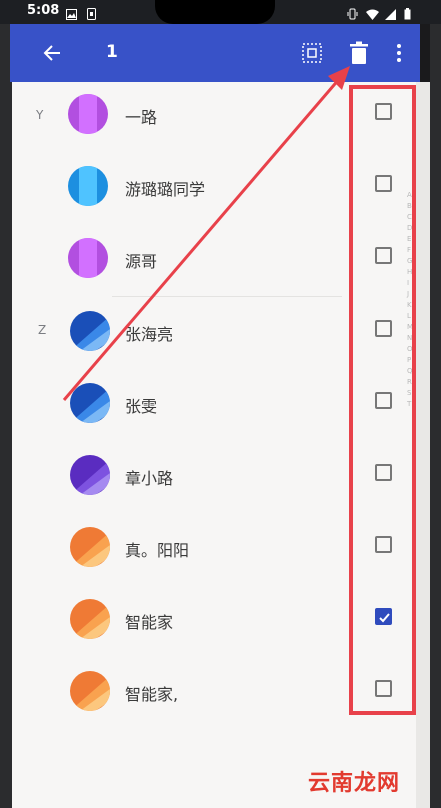  I want to click on watermark-logo: 云南龙网, so click(354, 783).